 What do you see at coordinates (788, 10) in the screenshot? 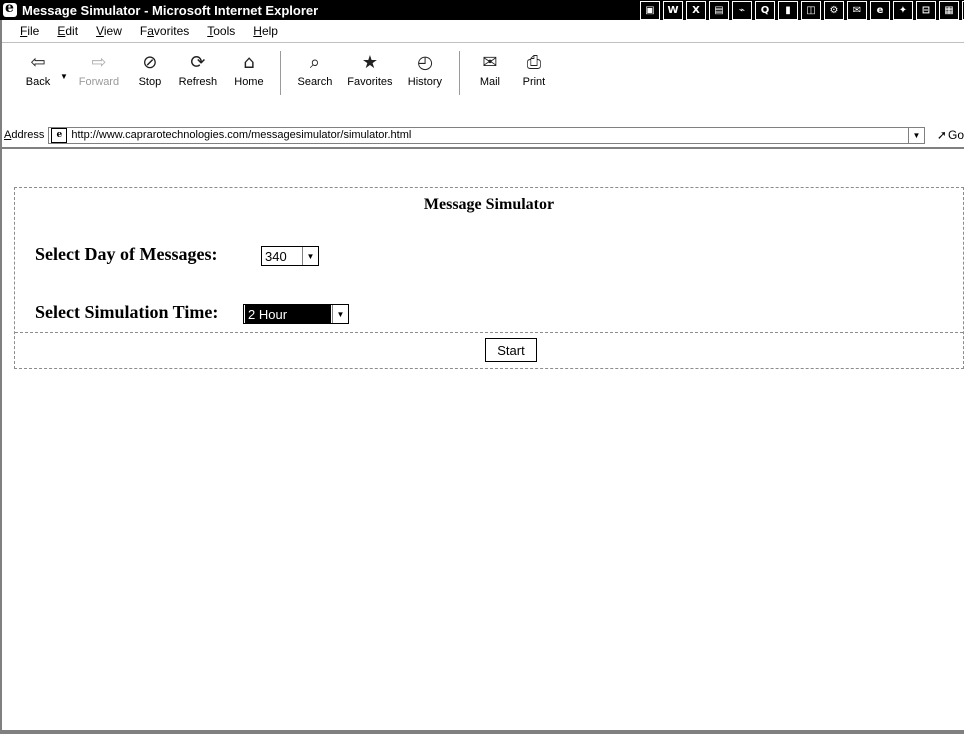
I see `binder-icon: ▮` at bounding box center [788, 10].